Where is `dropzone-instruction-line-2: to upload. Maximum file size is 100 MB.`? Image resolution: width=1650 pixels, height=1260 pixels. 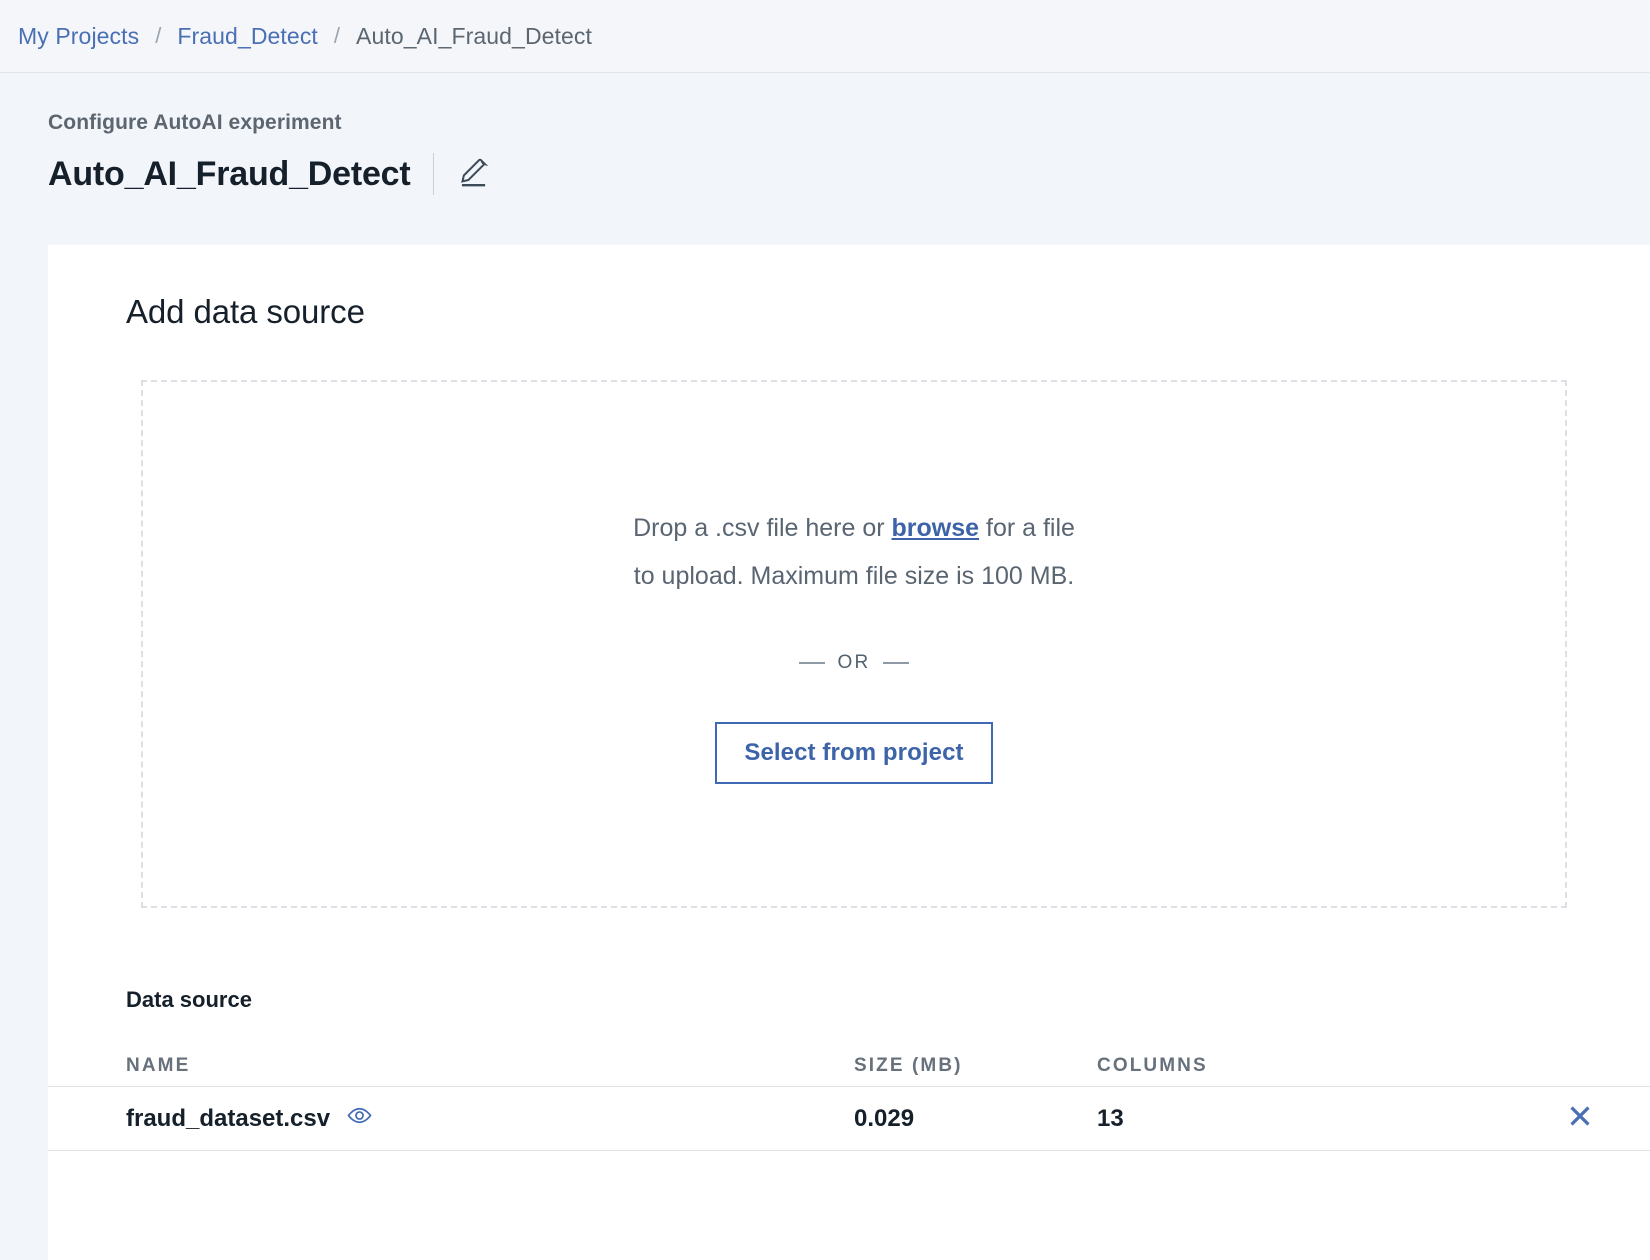 dropzone-instruction-line-2: to upload. Maximum file size is 100 MB. is located at coordinates (854, 576).